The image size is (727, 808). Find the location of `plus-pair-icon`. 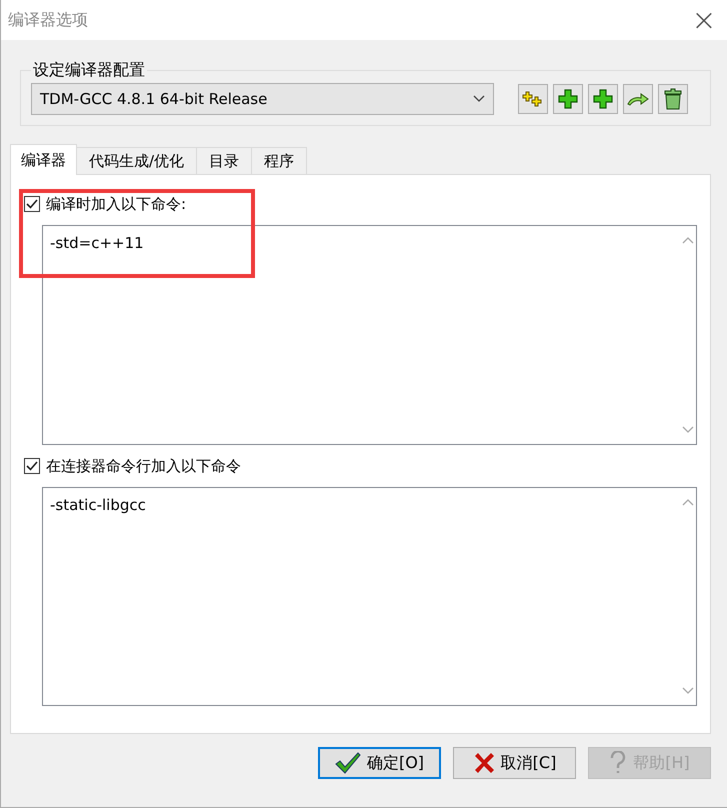

plus-pair-icon is located at coordinates (533, 99).